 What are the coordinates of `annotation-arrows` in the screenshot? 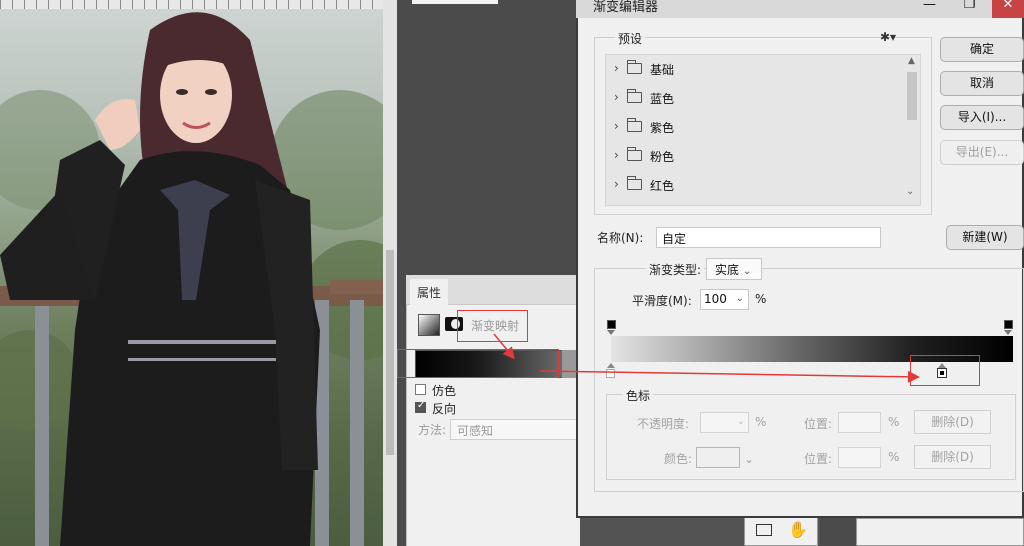 It's located at (706, 358).